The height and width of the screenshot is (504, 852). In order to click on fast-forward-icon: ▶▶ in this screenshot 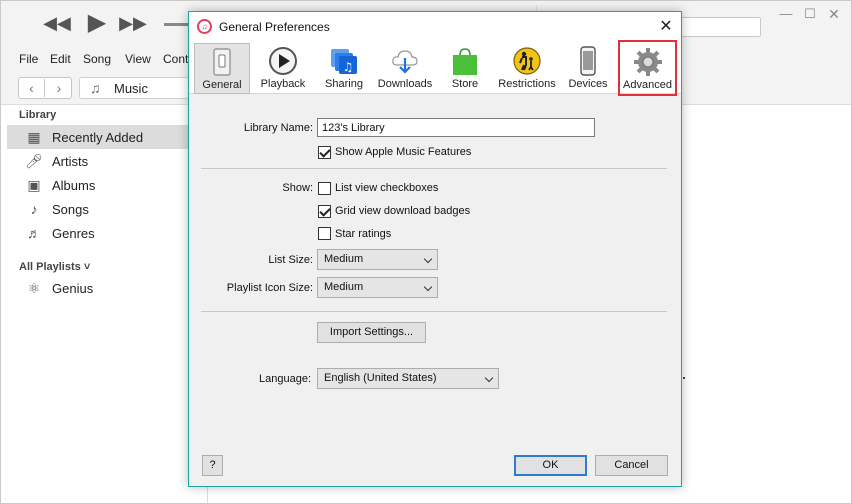, I will do `click(133, 23)`.